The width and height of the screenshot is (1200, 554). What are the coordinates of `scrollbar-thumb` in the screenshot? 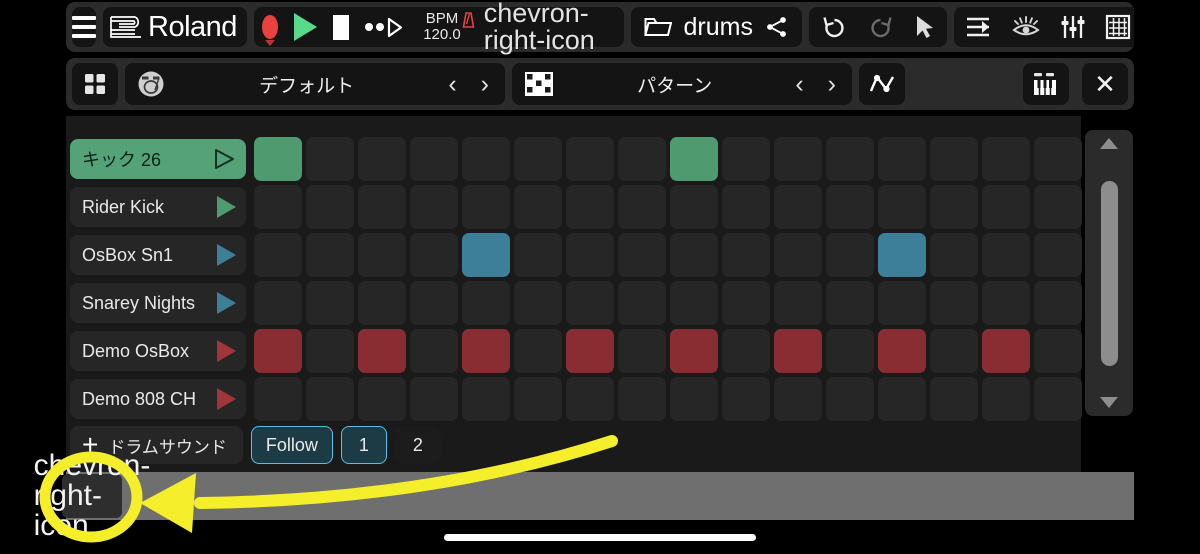 It's located at (1109, 273).